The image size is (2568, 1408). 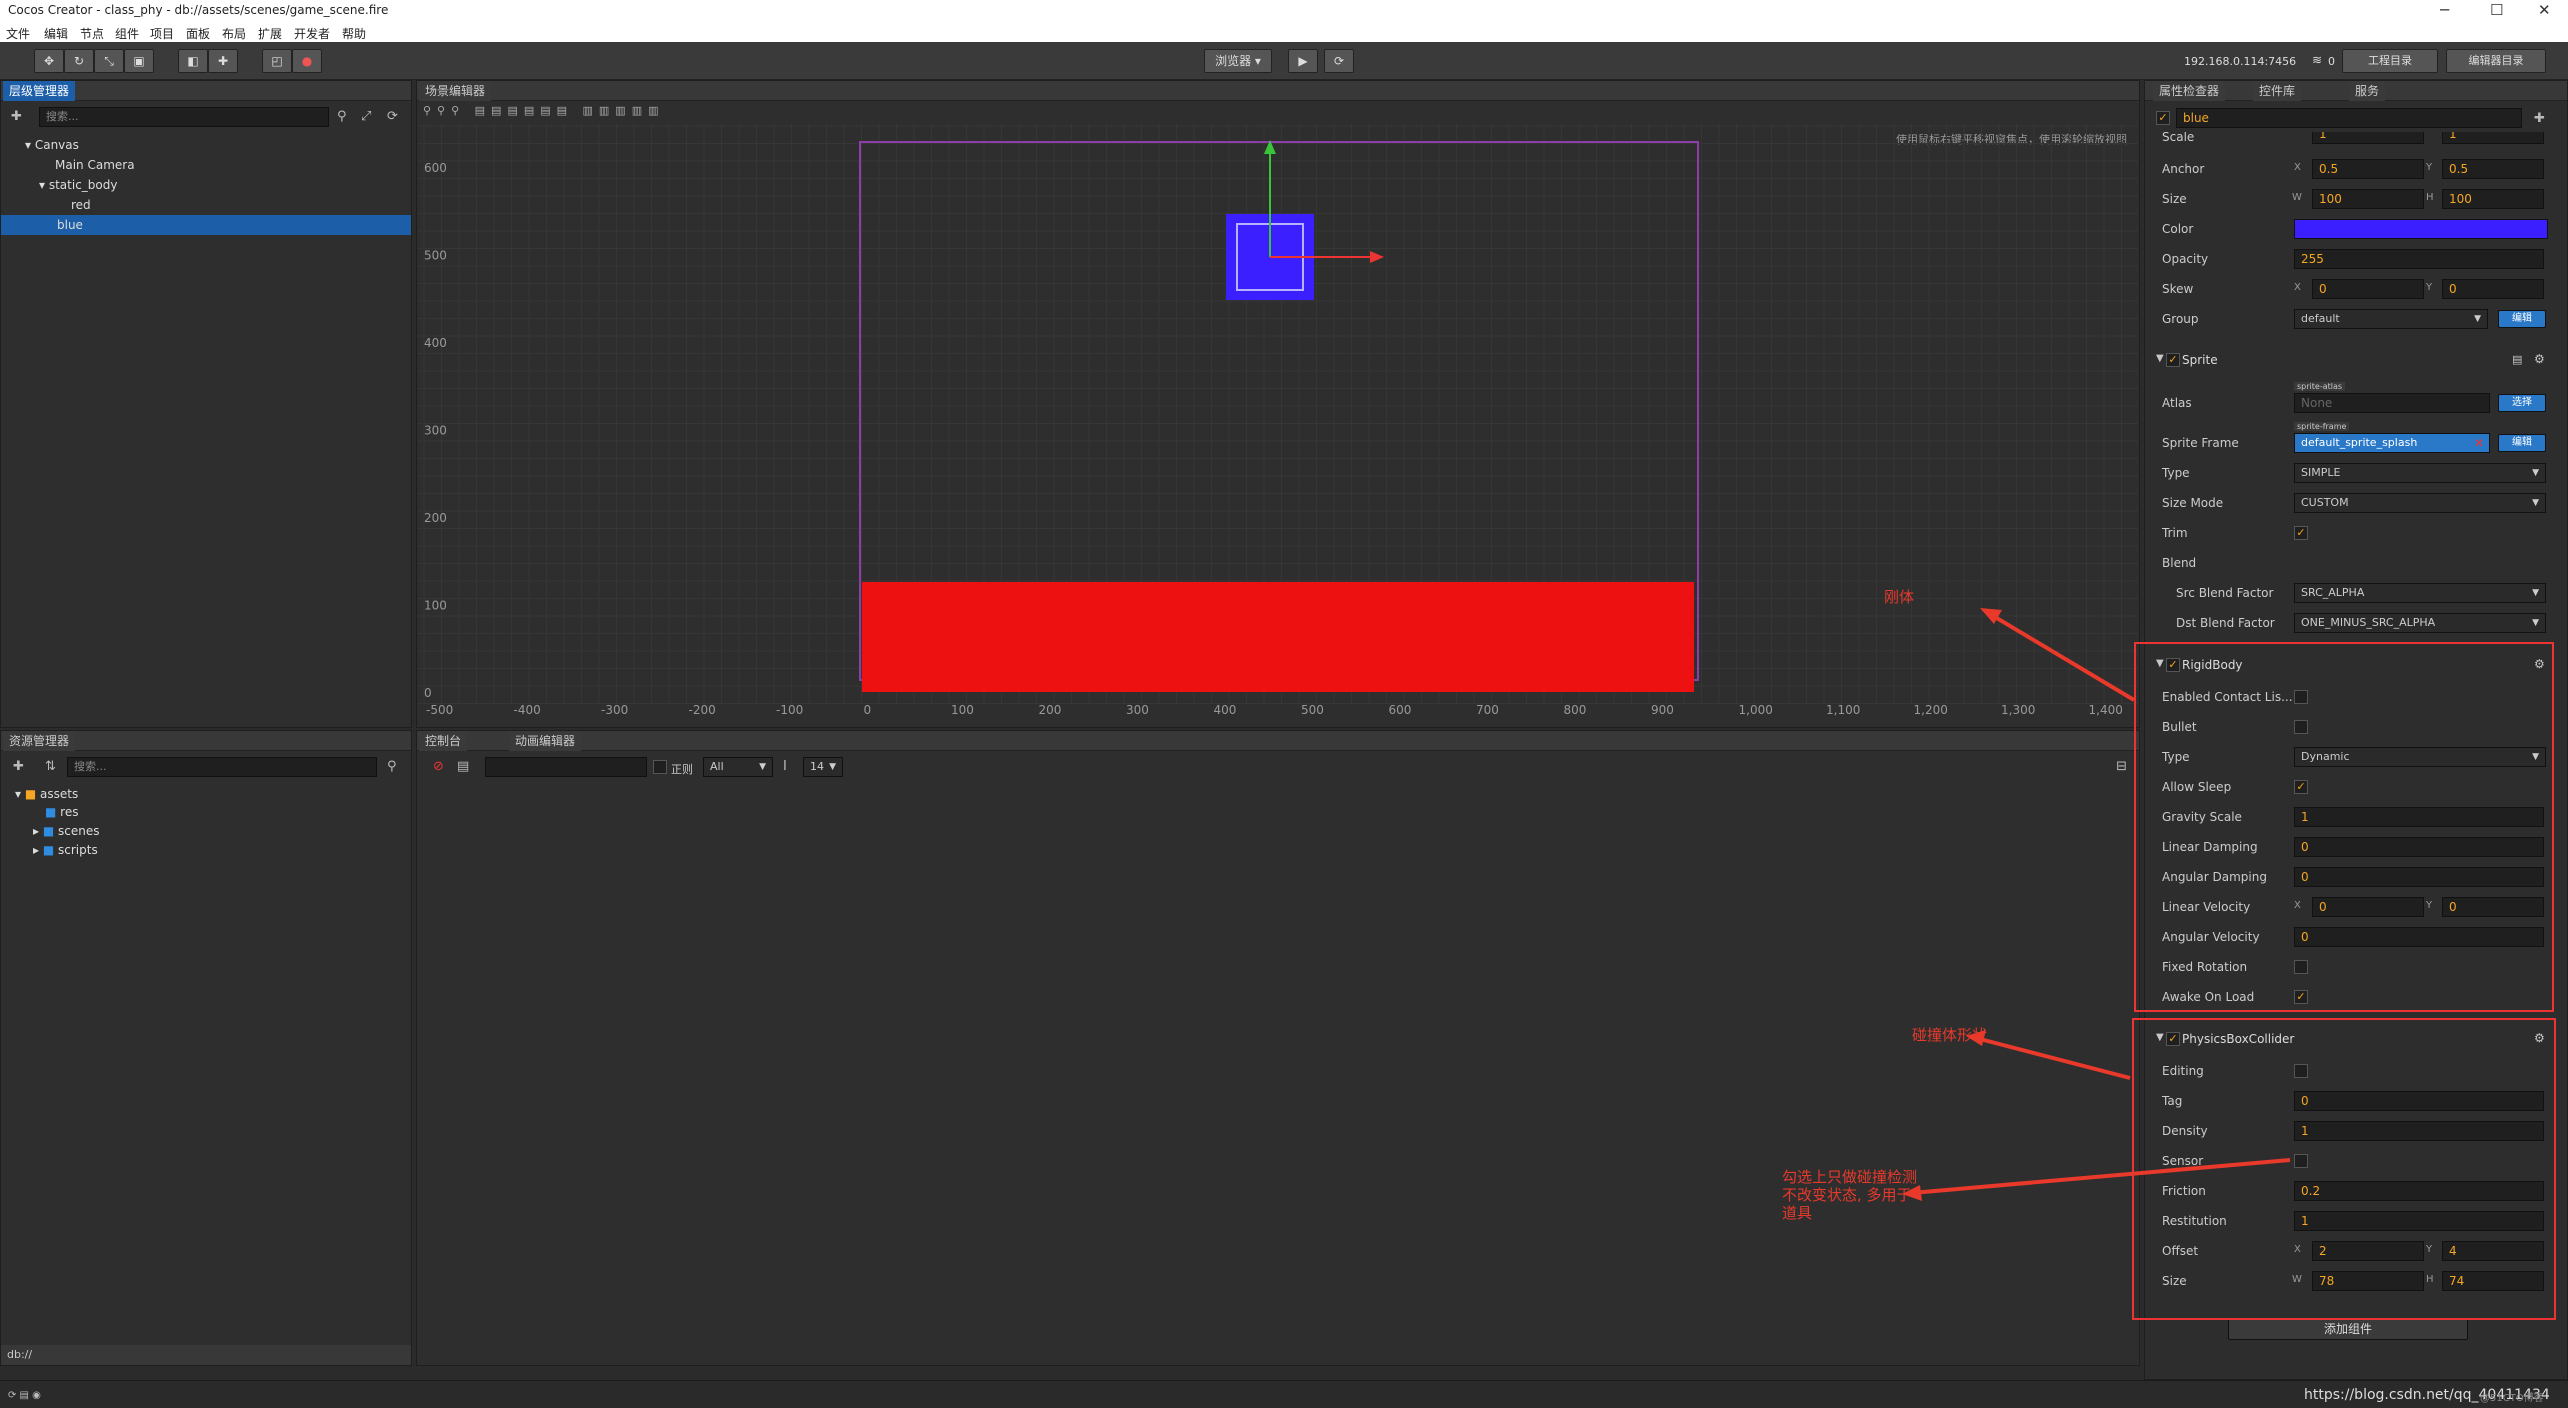 What do you see at coordinates (52, 145) in the screenshot?
I see `tree-node-canvas: ▾ Canvas` at bounding box center [52, 145].